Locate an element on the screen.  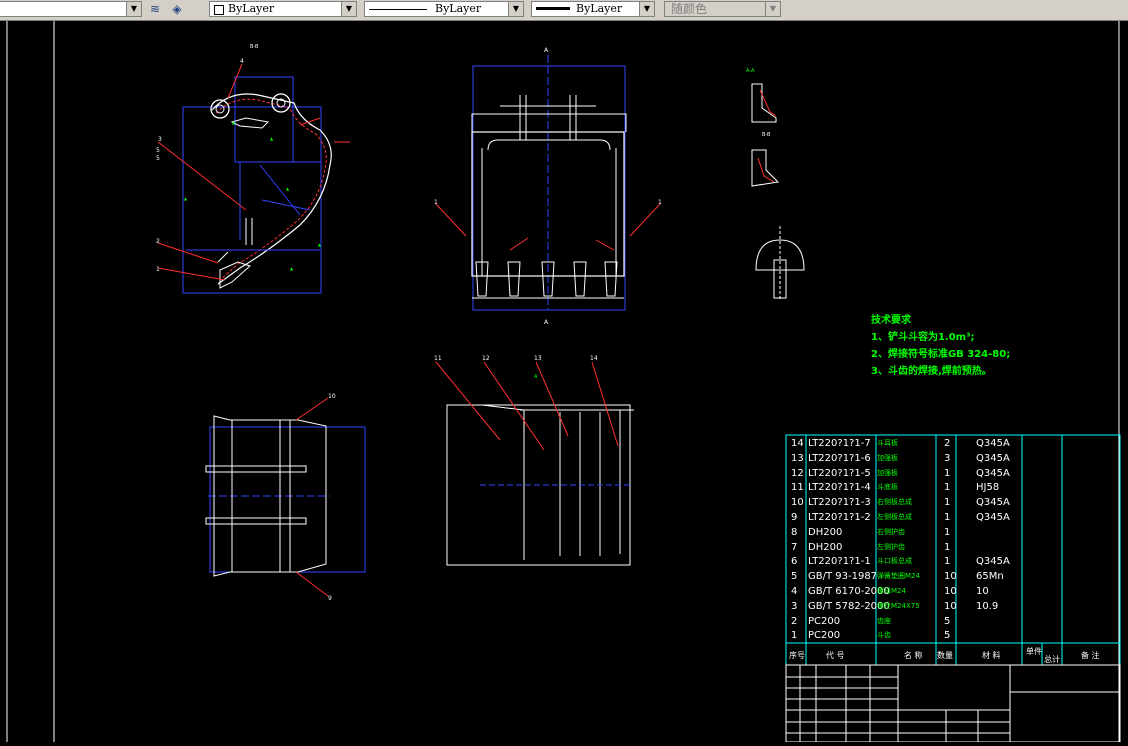
bom-cell-no: 3 is located at coordinates (794, 606).